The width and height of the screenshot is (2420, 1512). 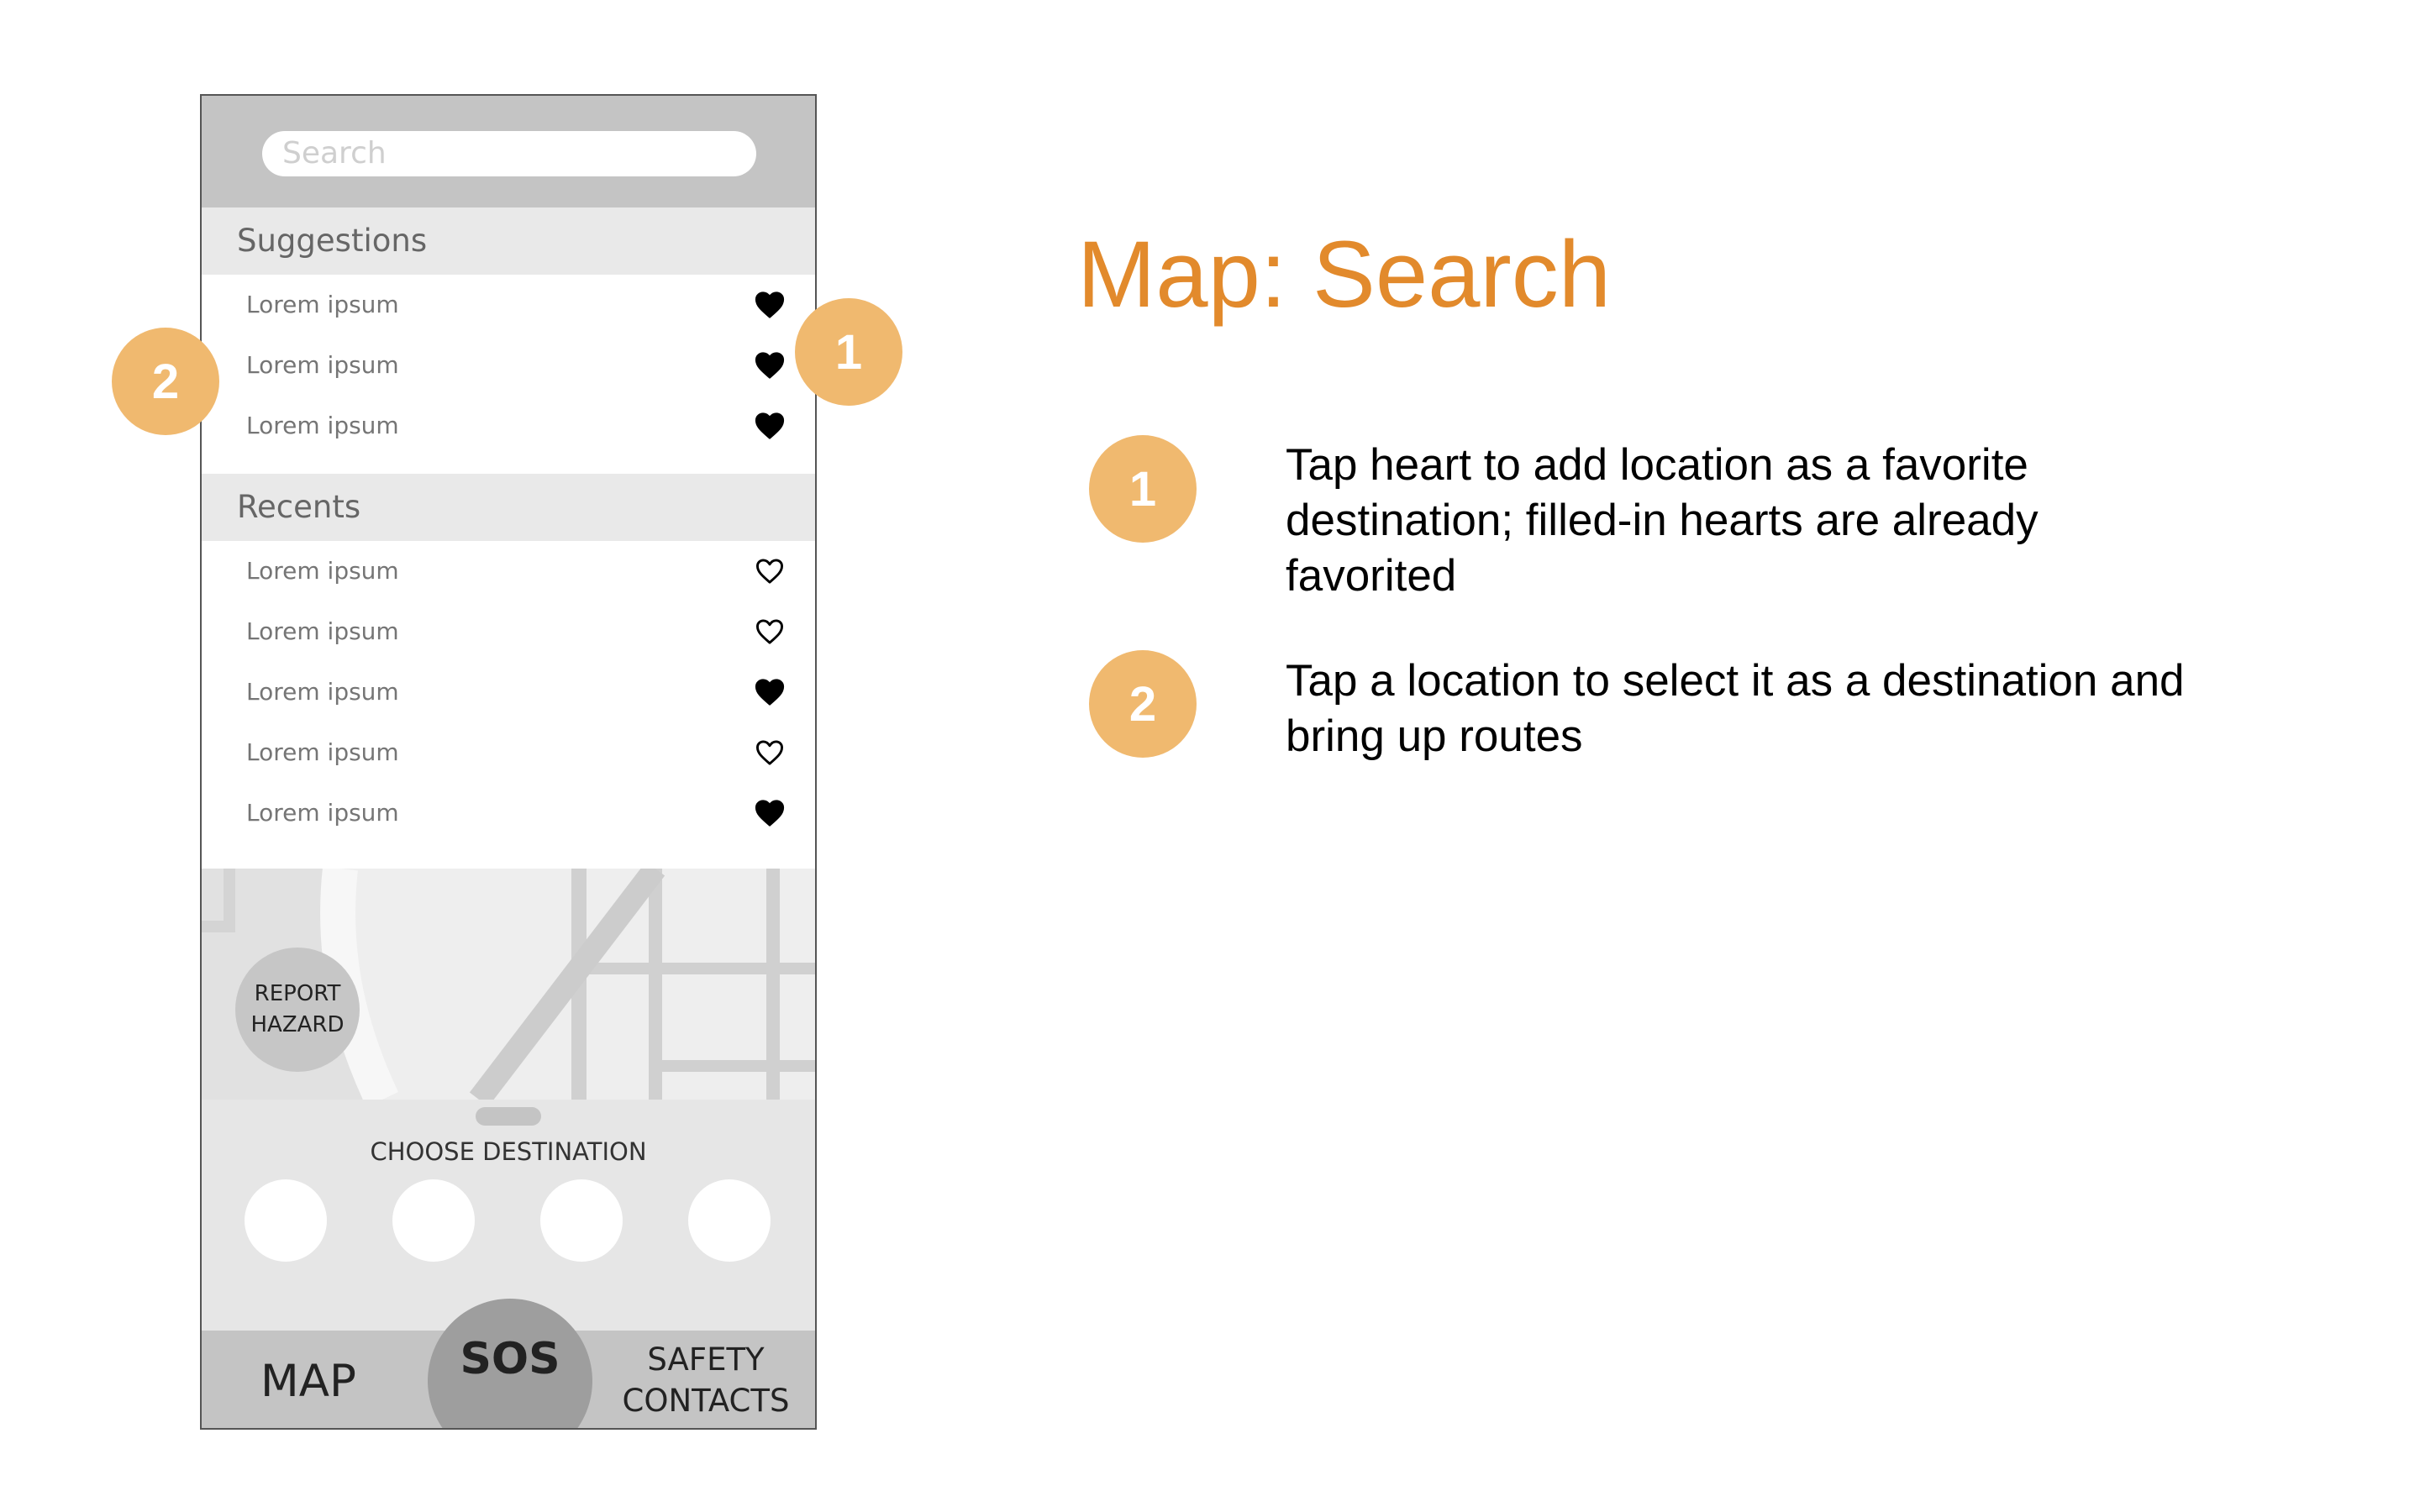 What do you see at coordinates (509, 1116) in the screenshot?
I see `drag-handle` at bounding box center [509, 1116].